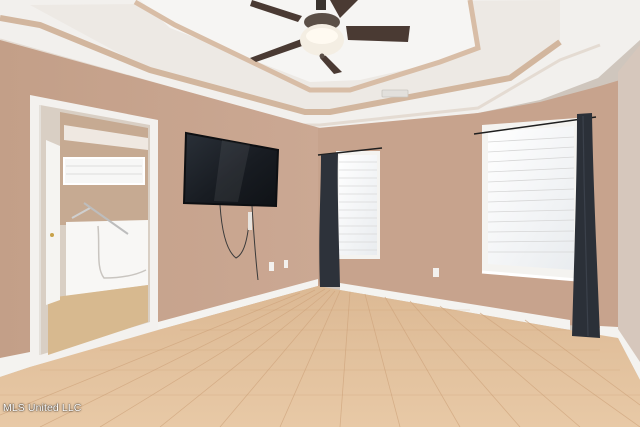 The width and height of the screenshot is (640, 427). Describe the element at coordinates (629, 212) in the screenshot. I see `right-wall` at that location.